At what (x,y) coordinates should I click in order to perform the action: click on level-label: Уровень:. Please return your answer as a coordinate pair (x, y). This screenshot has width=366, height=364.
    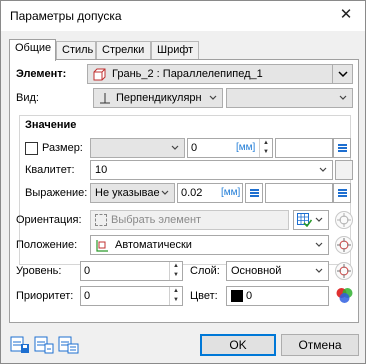
    Looking at the image, I should click on (39, 271).